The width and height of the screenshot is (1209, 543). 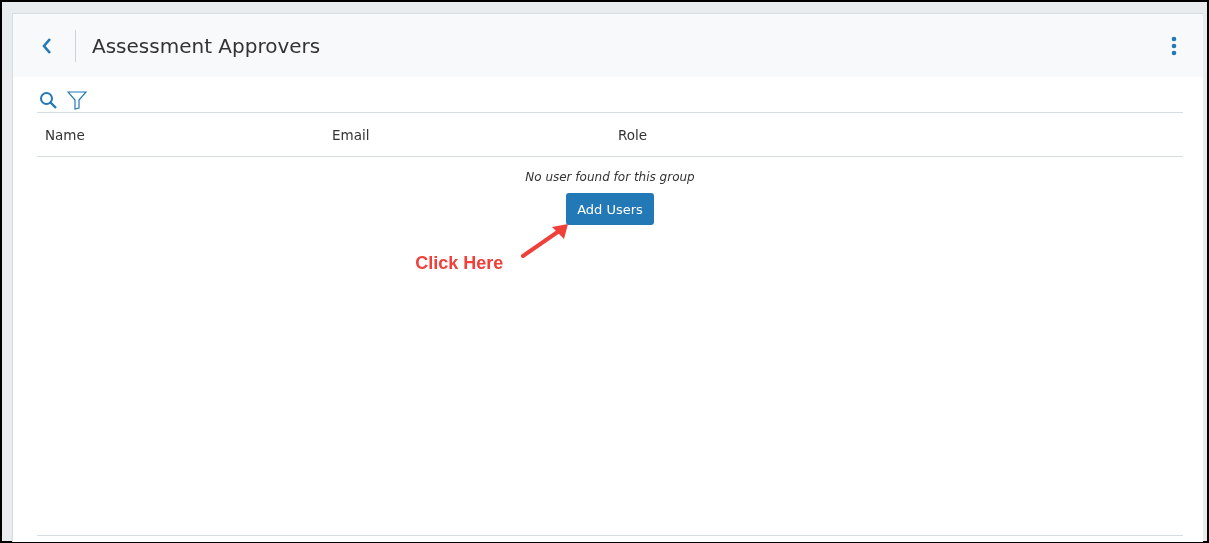 What do you see at coordinates (48, 100) in the screenshot?
I see `search-icon` at bounding box center [48, 100].